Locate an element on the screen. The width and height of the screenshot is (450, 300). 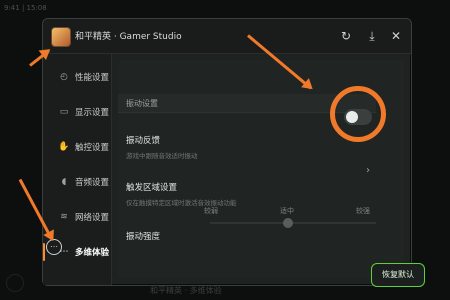
slider-min-label: 较弱 is located at coordinates (211, 211).